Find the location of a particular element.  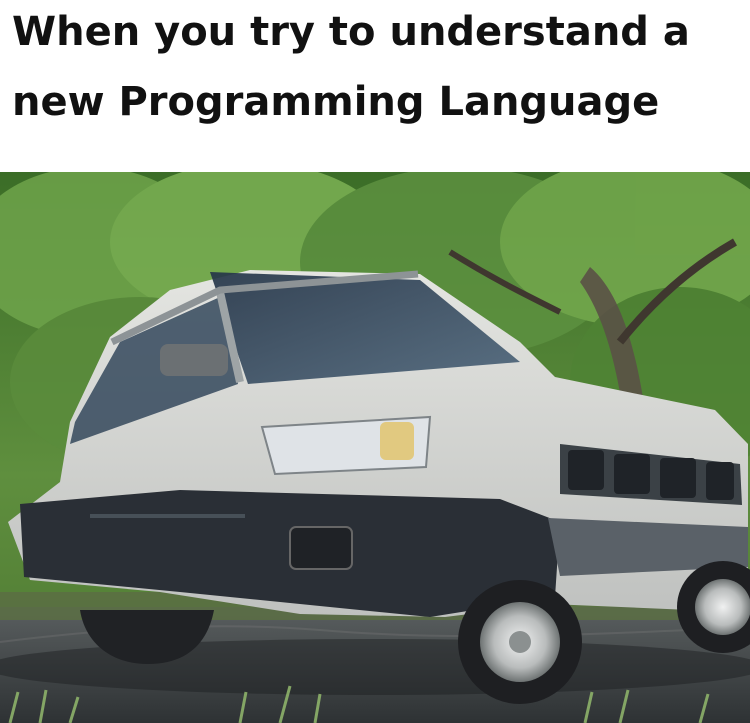

caption-line-2: new Programming Language is located at coordinates (336, 102).